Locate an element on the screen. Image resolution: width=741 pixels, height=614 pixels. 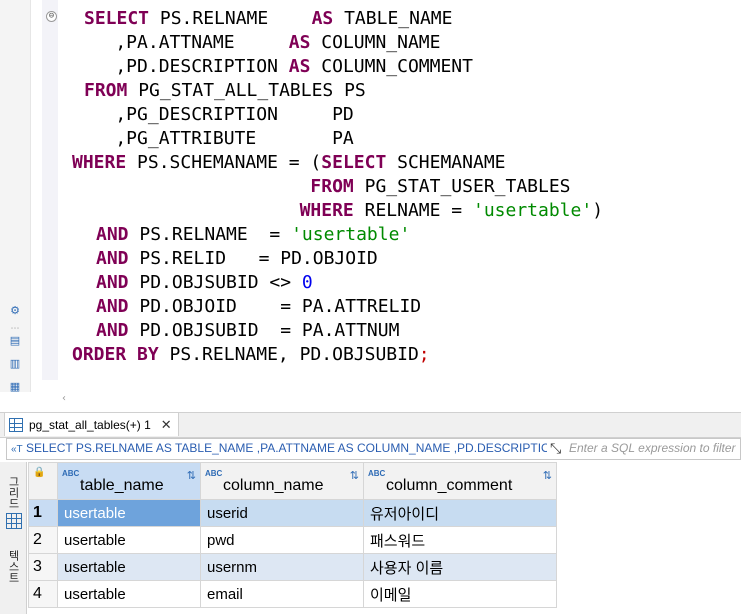
table-row: 3 usertable usernm 사용자 이름 is located at coordinates (292, 567).